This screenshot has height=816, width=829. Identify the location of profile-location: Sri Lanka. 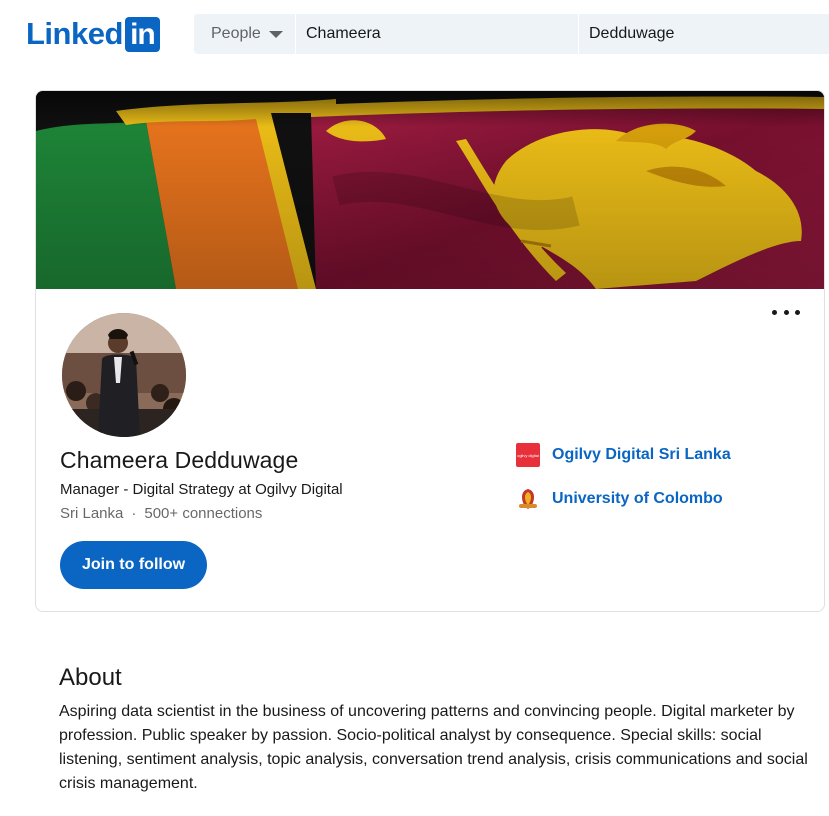
(92, 513).